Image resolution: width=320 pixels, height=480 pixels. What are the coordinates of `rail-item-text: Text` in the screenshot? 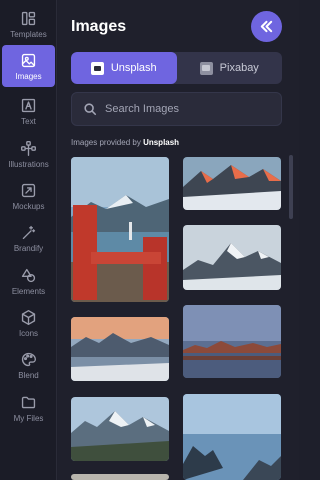 It's located at (28, 111).